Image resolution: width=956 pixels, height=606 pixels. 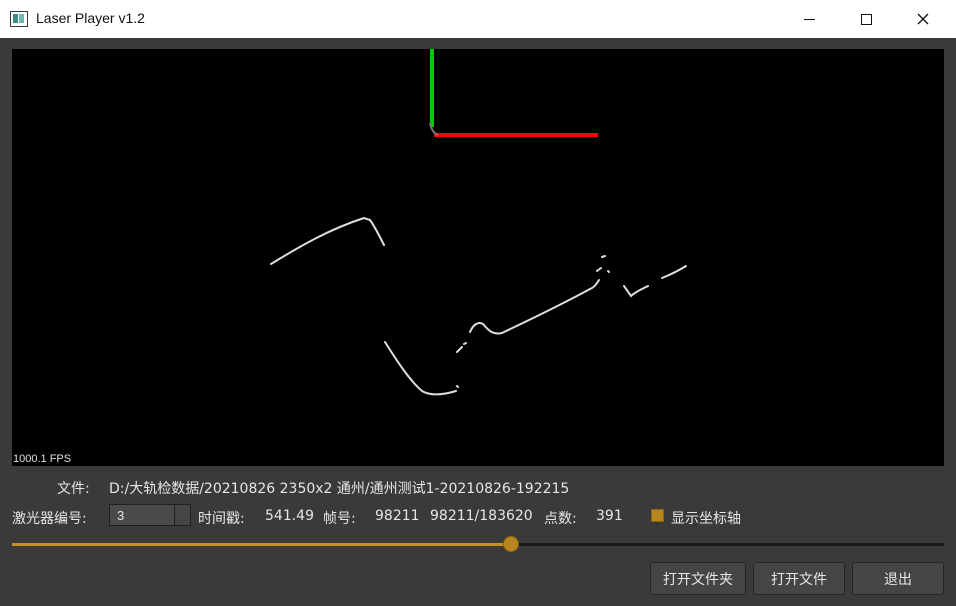 I want to click on close-button, so click(x=923, y=19).